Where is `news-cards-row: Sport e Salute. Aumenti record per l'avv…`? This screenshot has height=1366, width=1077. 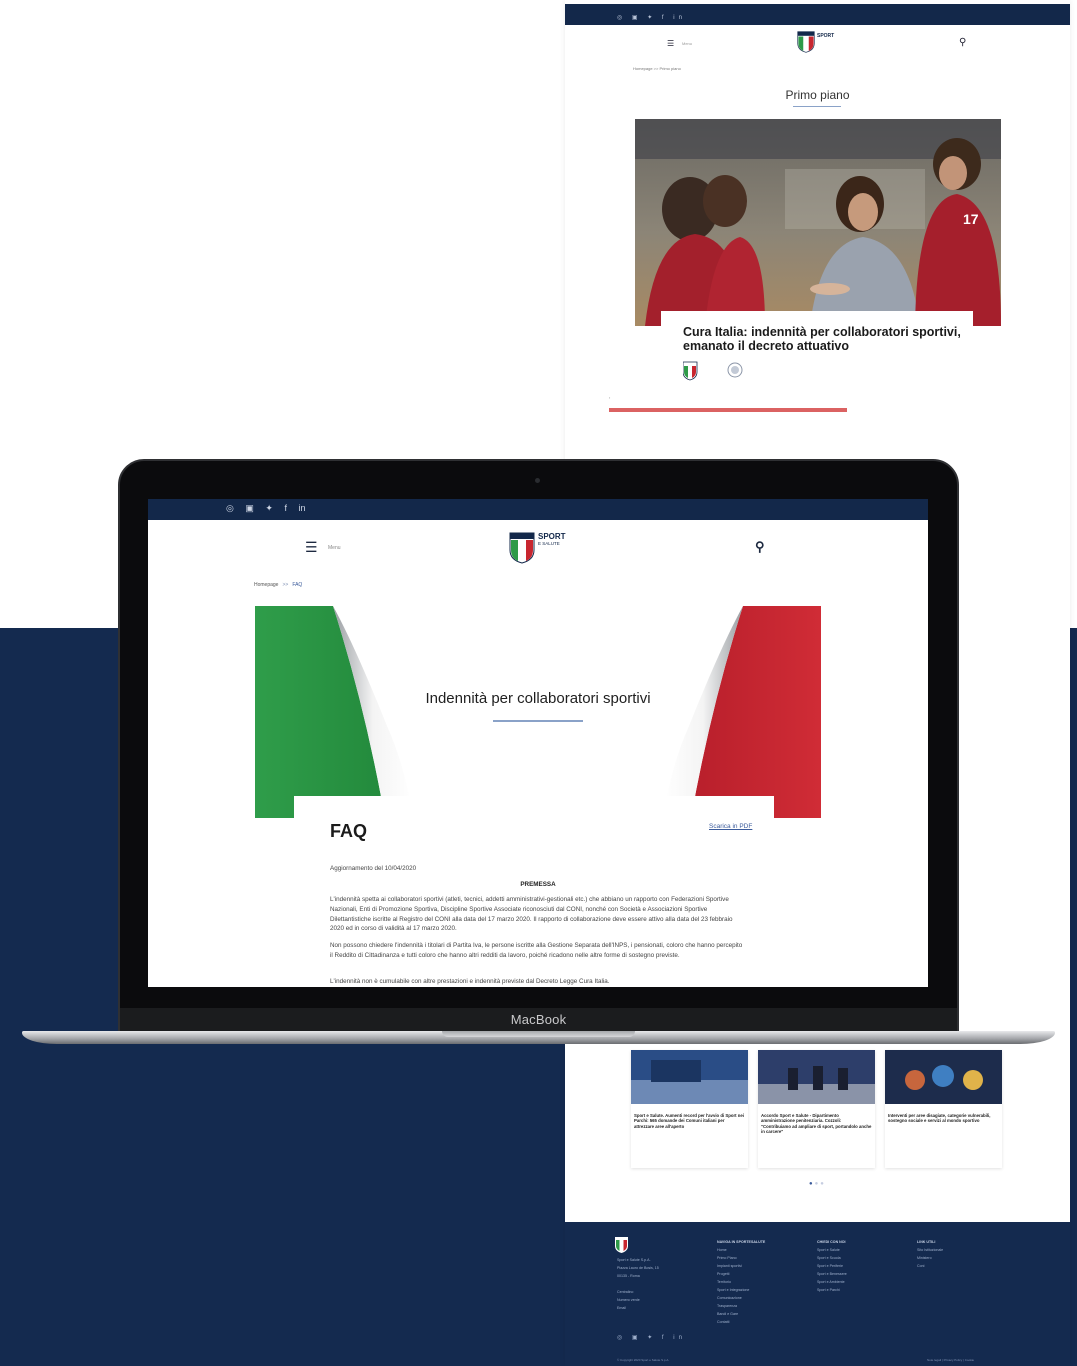
news-cards-row: Sport e Salute. Aumenti record per l'avv… is located at coordinates (818, 1110).